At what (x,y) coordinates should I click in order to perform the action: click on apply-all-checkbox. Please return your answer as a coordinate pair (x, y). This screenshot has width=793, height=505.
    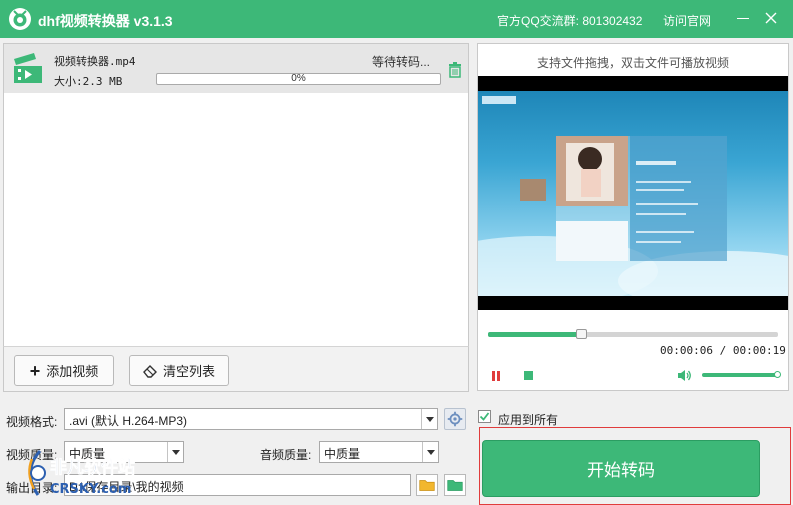
    Looking at the image, I should click on (484, 416).